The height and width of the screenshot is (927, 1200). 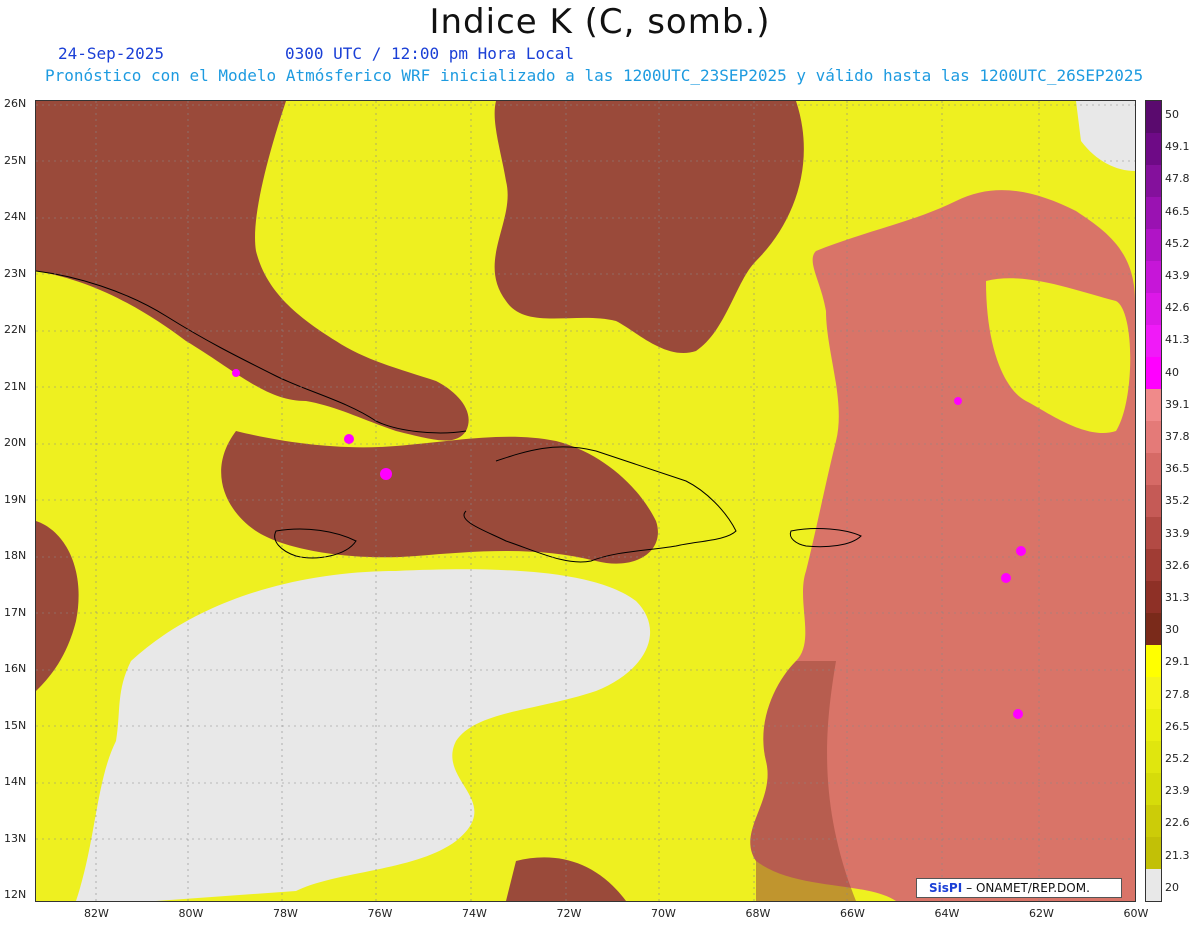 I want to click on forecast-time: 0300 UTC / 12:00 pm Hora Local, so click(x=429, y=53).